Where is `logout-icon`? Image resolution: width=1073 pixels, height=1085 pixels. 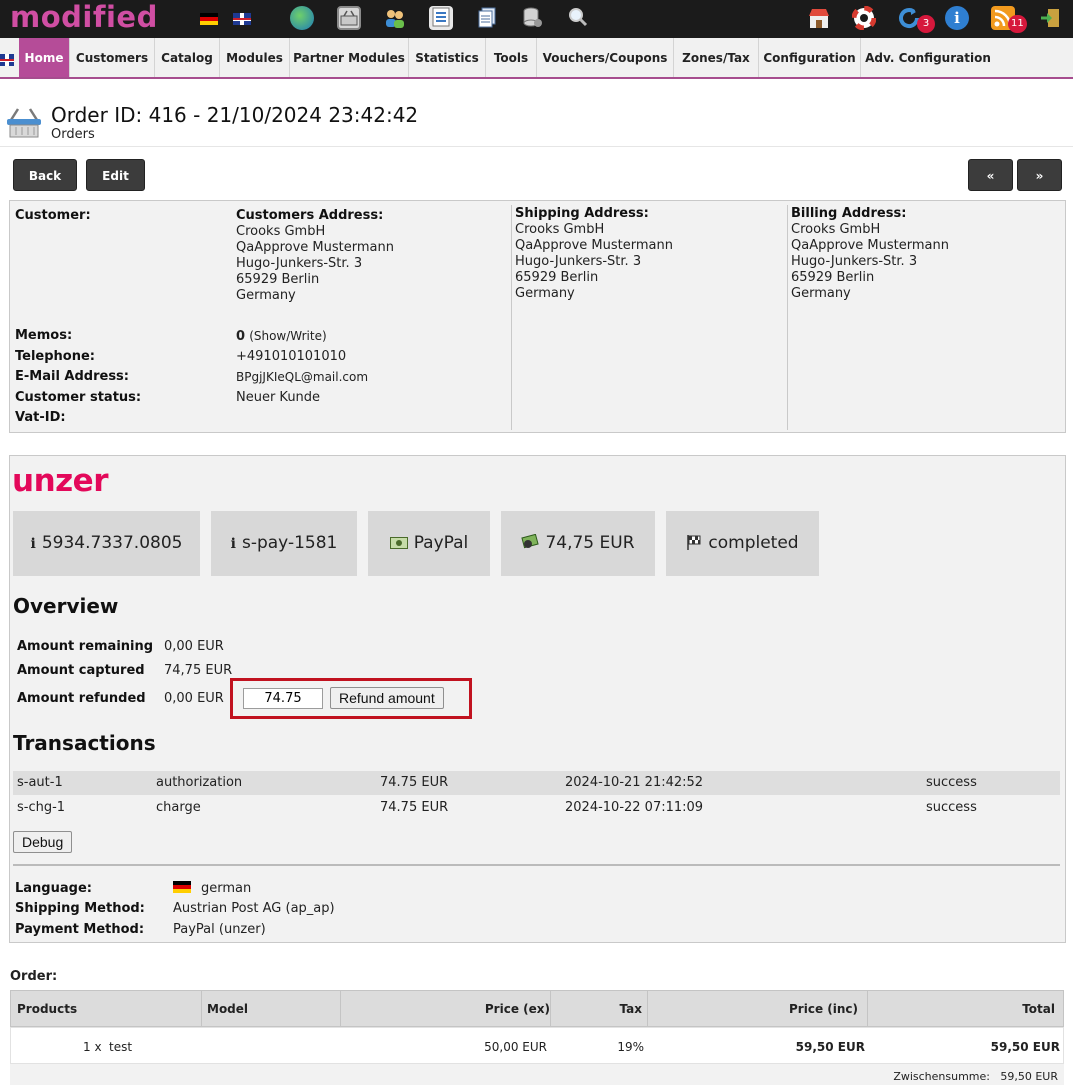
logout-icon is located at coordinates (1050, 18).